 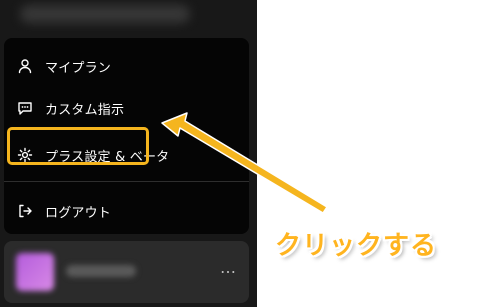 What do you see at coordinates (78, 68) in the screenshot?
I see `menu-item-label: マイプラン` at bounding box center [78, 68].